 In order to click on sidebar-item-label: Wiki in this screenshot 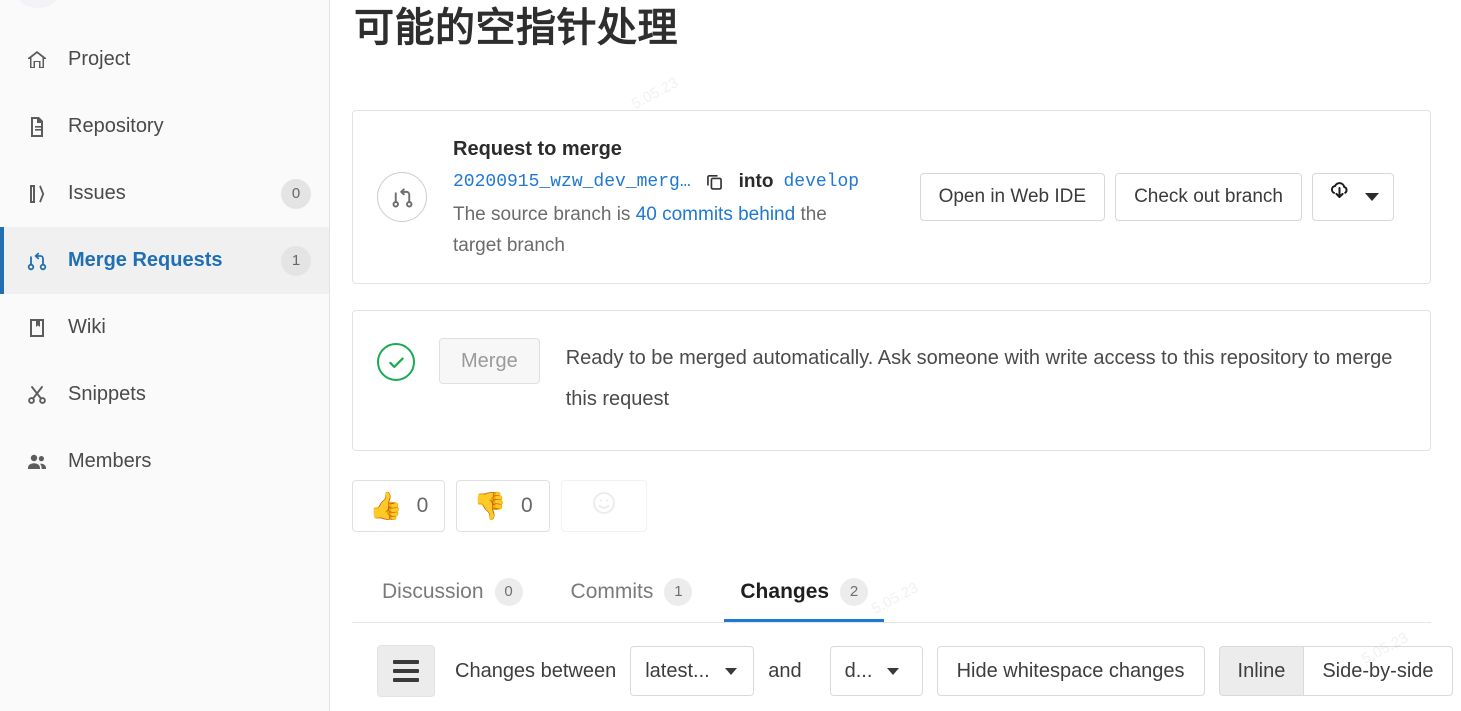, I will do `click(87, 327)`.